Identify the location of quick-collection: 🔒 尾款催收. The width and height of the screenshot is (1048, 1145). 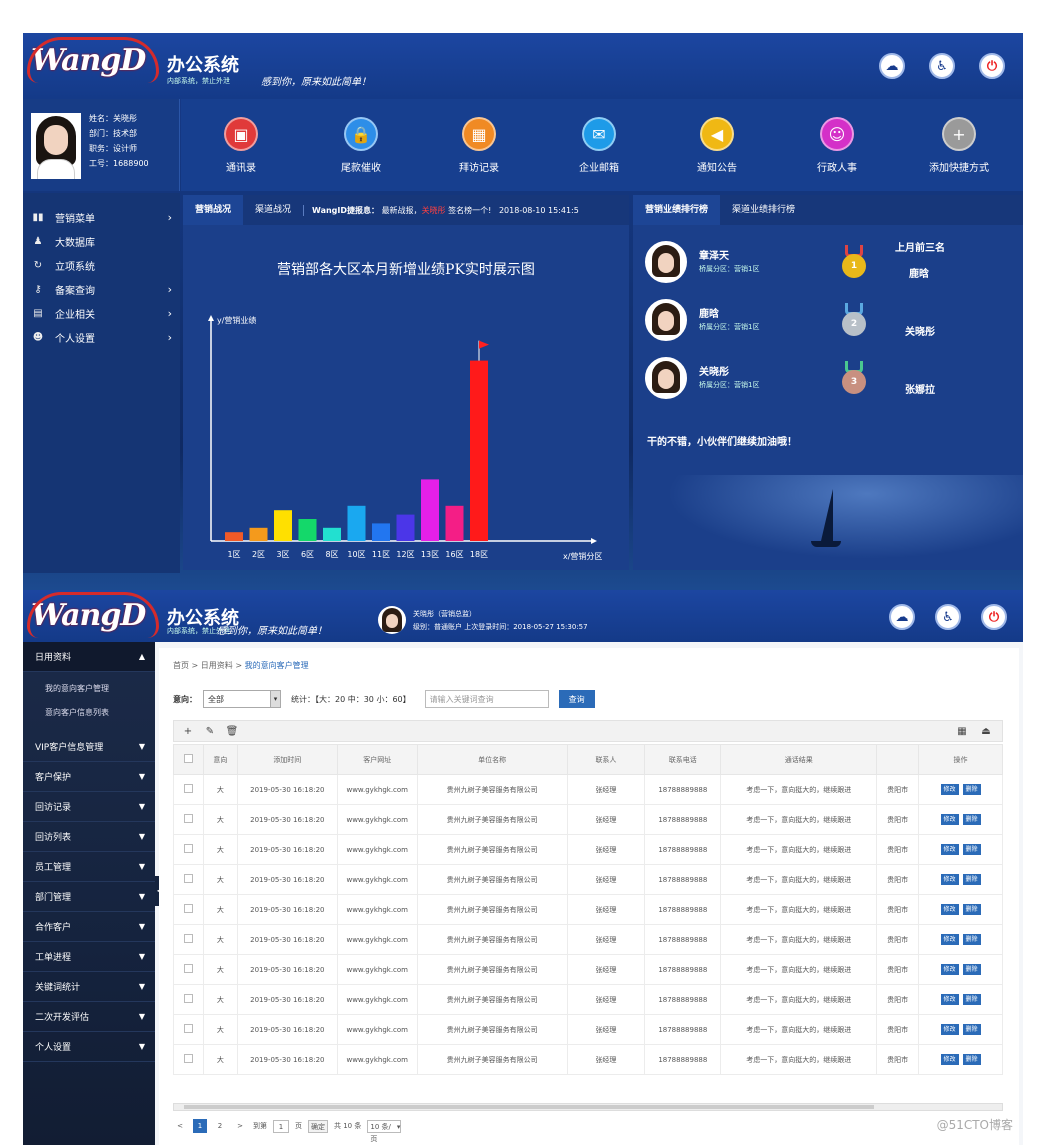
(361, 145).